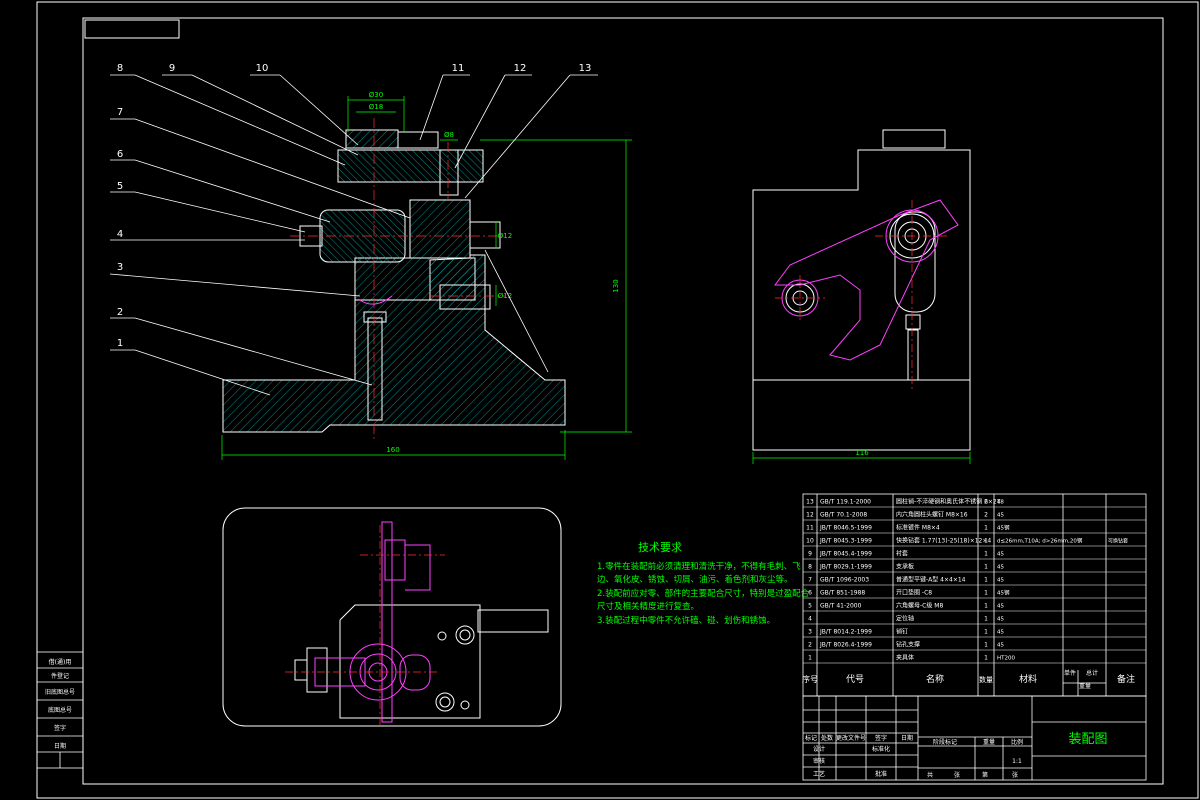 This screenshot has width=1200, height=800. What do you see at coordinates (120, 312) in the screenshot?
I see `balloon-2: 2` at bounding box center [120, 312].